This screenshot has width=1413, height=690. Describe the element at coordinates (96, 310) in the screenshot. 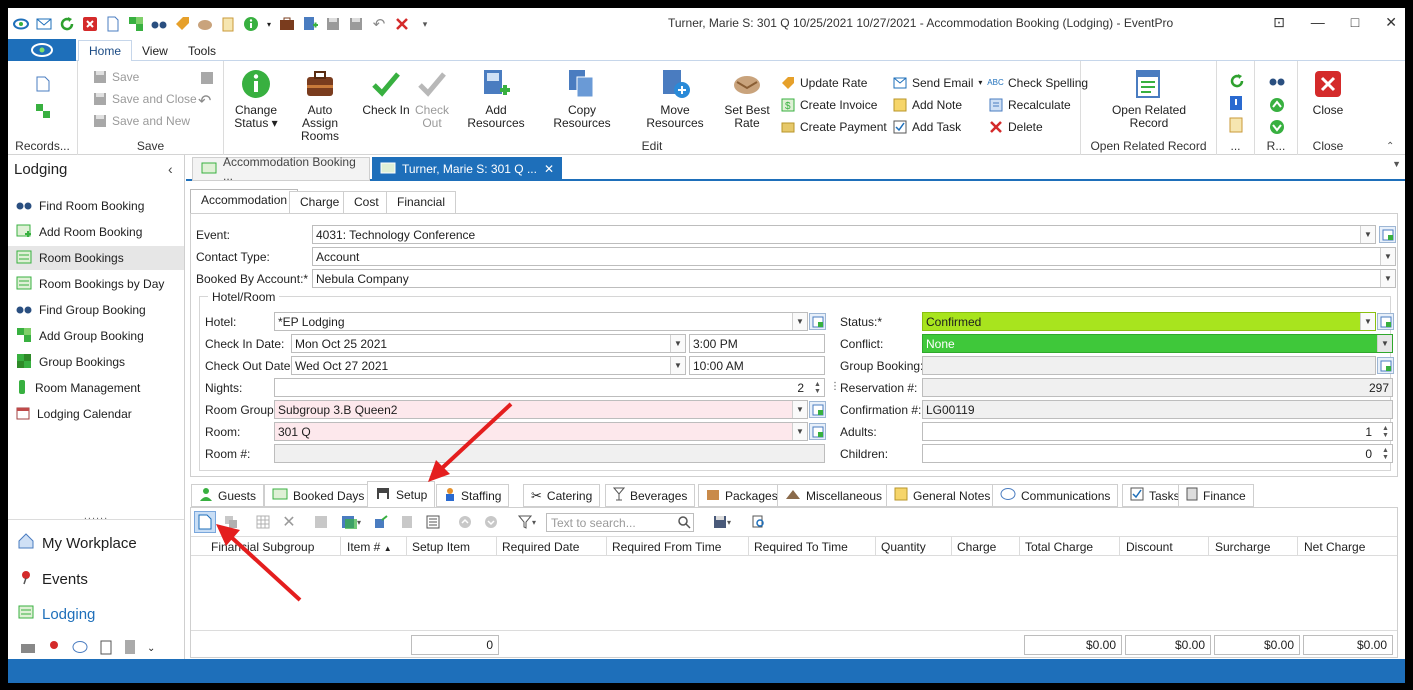

I see `nav-item-find-group-booking: Find Group Booking` at that location.